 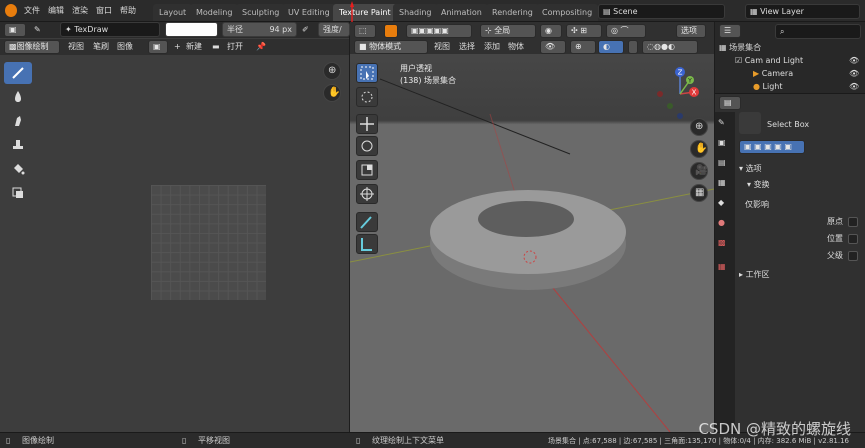 I want to click on snap-toggle: ✣ ⊞, so click(x=584, y=31).